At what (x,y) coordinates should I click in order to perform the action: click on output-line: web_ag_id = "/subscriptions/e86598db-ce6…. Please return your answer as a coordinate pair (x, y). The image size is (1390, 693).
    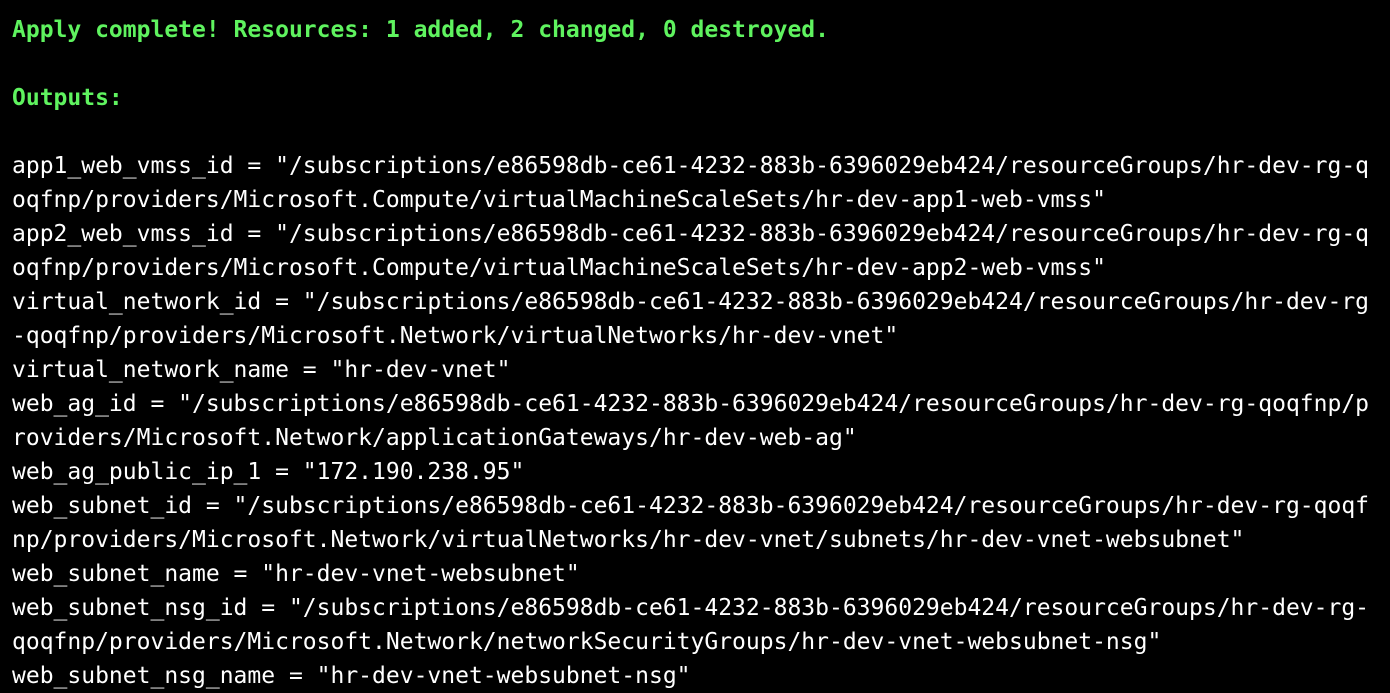
    Looking at the image, I should click on (691, 404).